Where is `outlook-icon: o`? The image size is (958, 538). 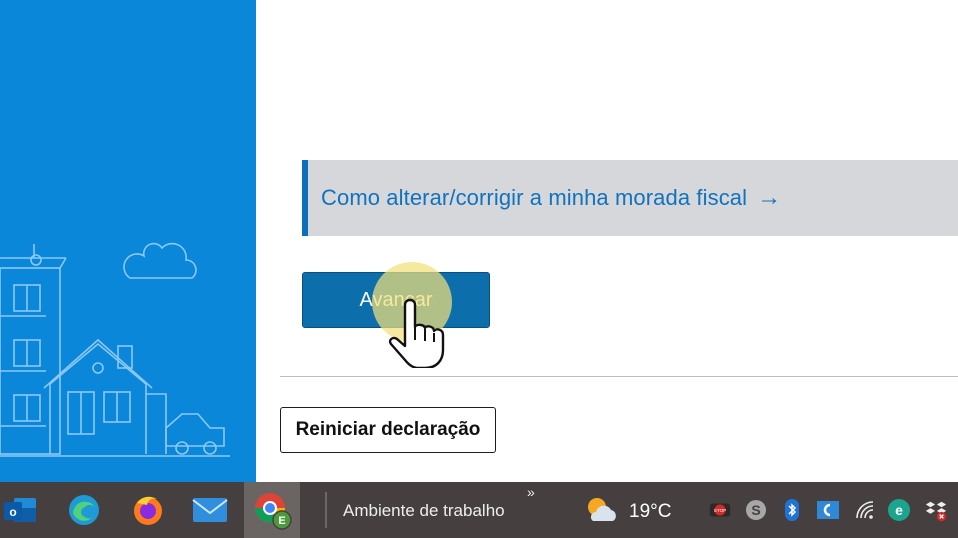 outlook-icon: o is located at coordinates (20, 510).